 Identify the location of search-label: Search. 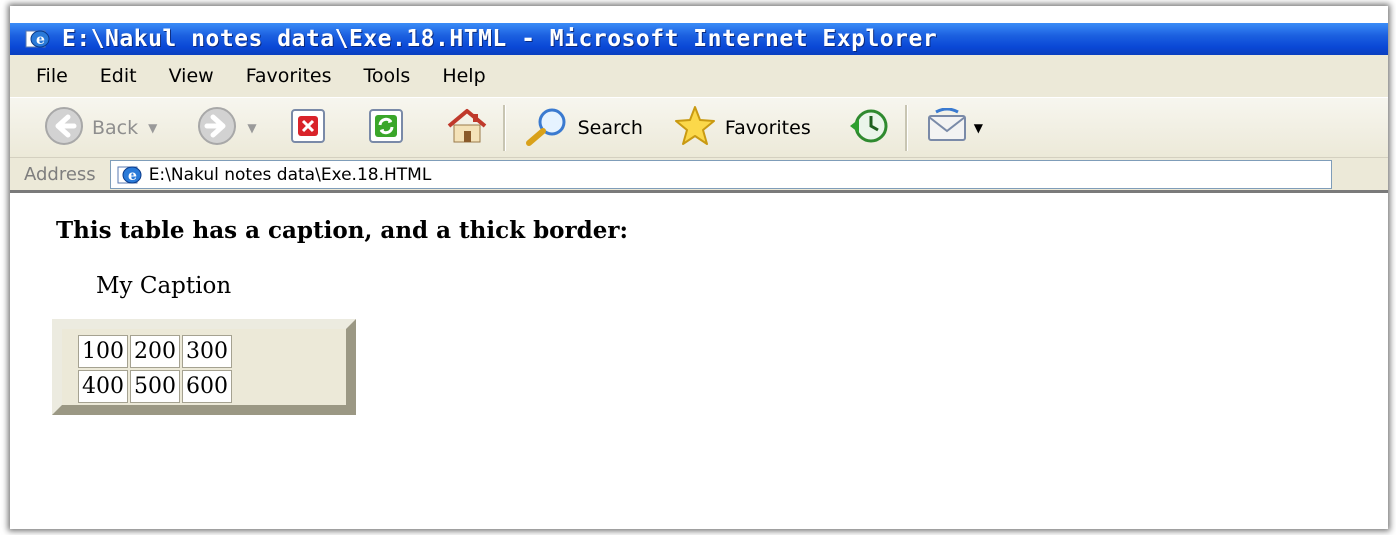
(610, 128).